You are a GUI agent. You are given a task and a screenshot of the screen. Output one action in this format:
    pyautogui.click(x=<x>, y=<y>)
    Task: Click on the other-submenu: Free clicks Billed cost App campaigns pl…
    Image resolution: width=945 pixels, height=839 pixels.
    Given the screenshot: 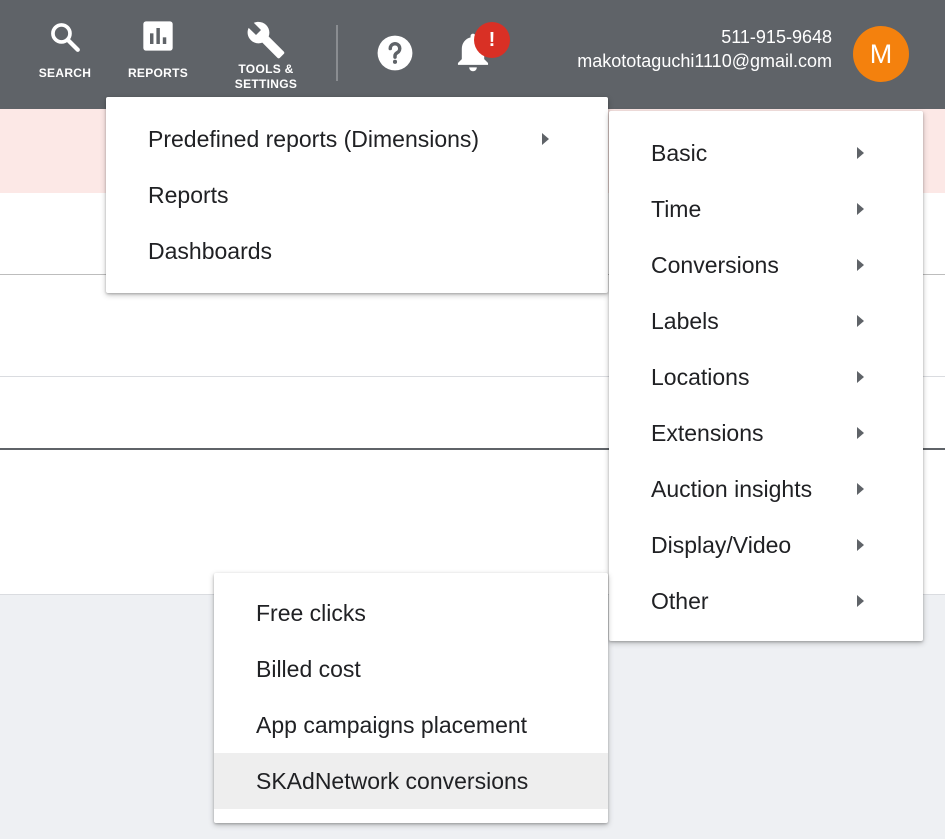 What is the action you would take?
    pyautogui.click(x=411, y=698)
    